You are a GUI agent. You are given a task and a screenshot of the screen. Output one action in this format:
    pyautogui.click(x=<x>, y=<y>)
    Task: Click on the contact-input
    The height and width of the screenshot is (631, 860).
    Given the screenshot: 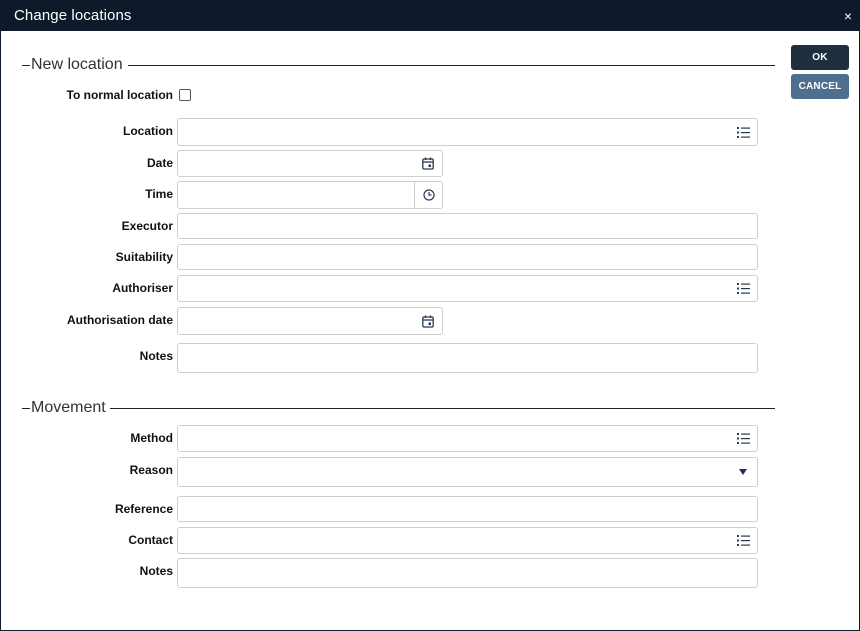 What is the action you would take?
    pyautogui.click(x=467, y=540)
    